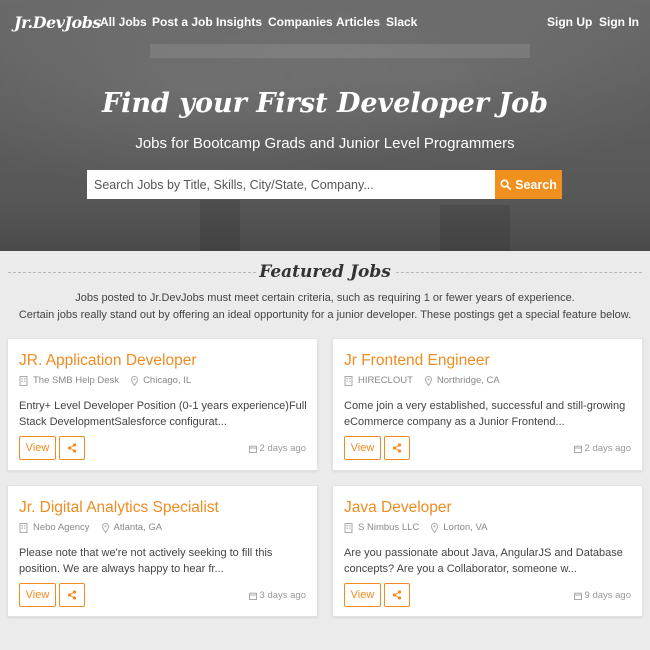 The height and width of the screenshot is (650, 650). Describe the element at coordinates (325, 225) in the screenshot. I see `hero-background-shadow` at that location.